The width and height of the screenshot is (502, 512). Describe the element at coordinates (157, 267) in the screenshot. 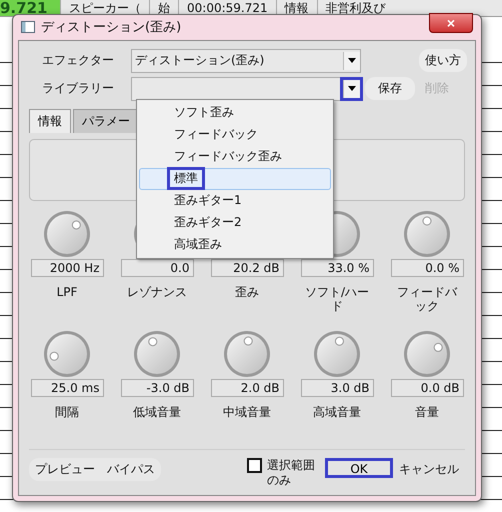

I see `value-field: 0.0` at that location.